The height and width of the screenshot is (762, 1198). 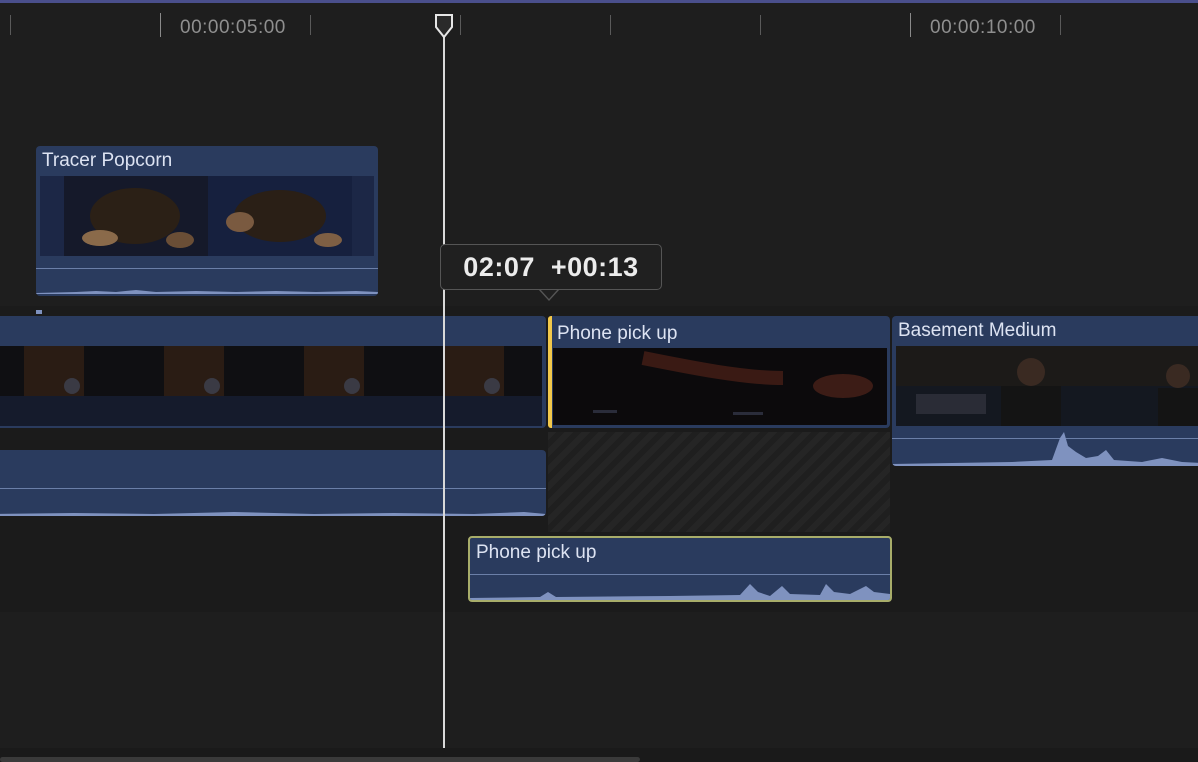 I want to click on clip-phone-pick-up-audio: Phone pick up, so click(x=680, y=569).